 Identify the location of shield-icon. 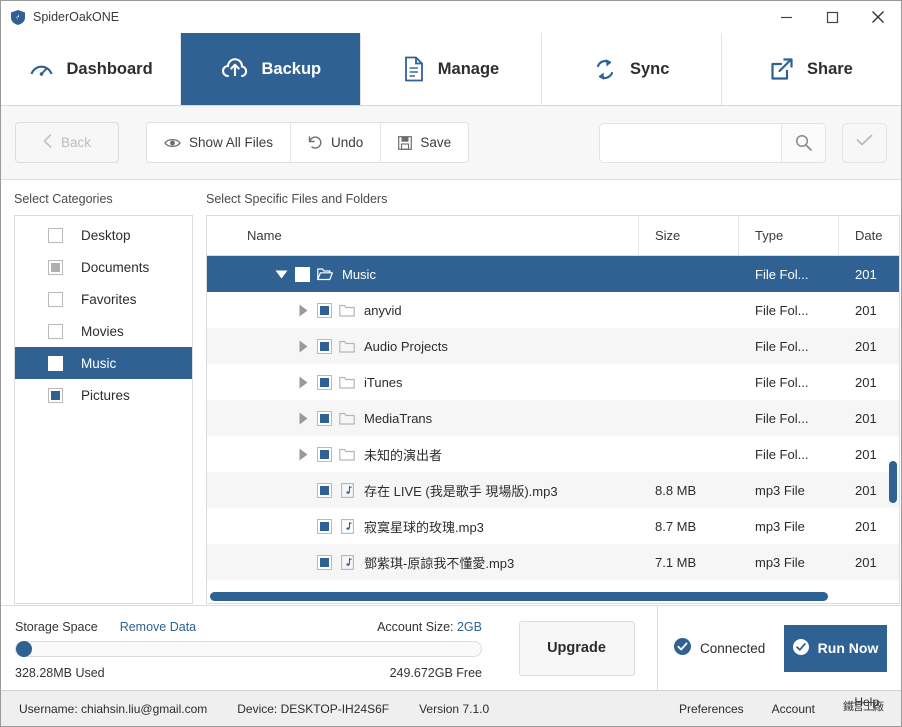
(18, 17).